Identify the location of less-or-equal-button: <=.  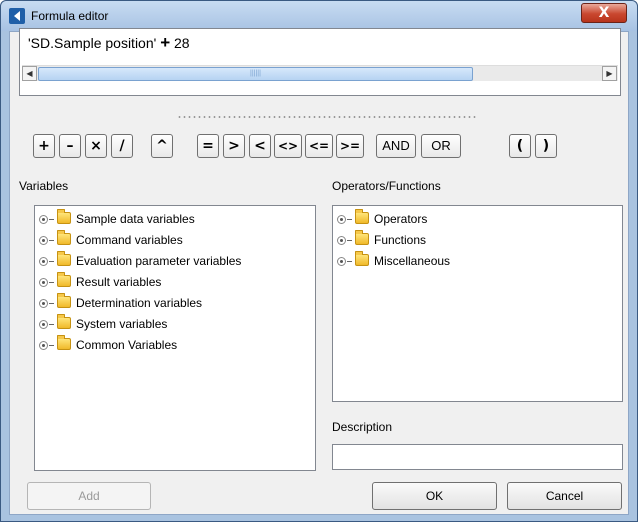
(319, 146).